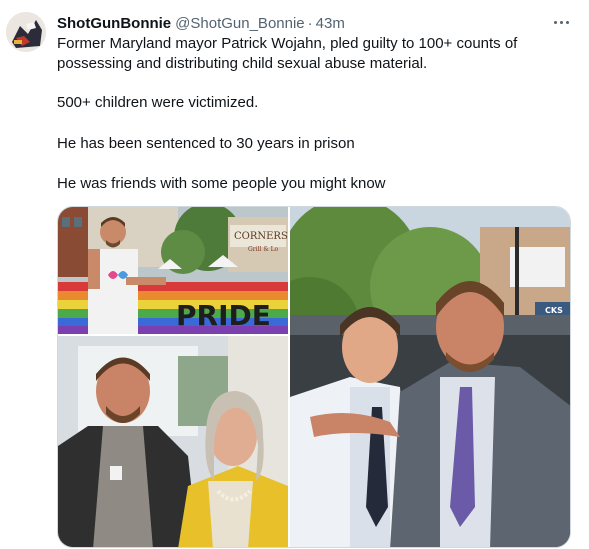  I want to click on cornerstone-sign-text: CORNERSTO, so click(261, 236).